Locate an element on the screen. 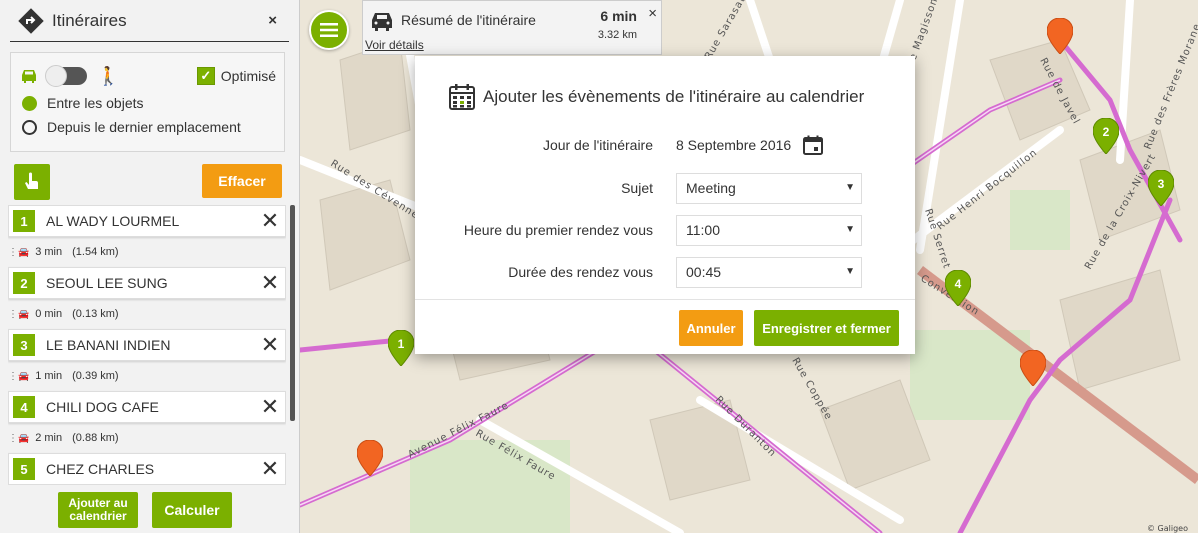 The width and height of the screenshot is (1198, 533). duration-select: 00:45 ▼ is located at coordinates (769, 272).